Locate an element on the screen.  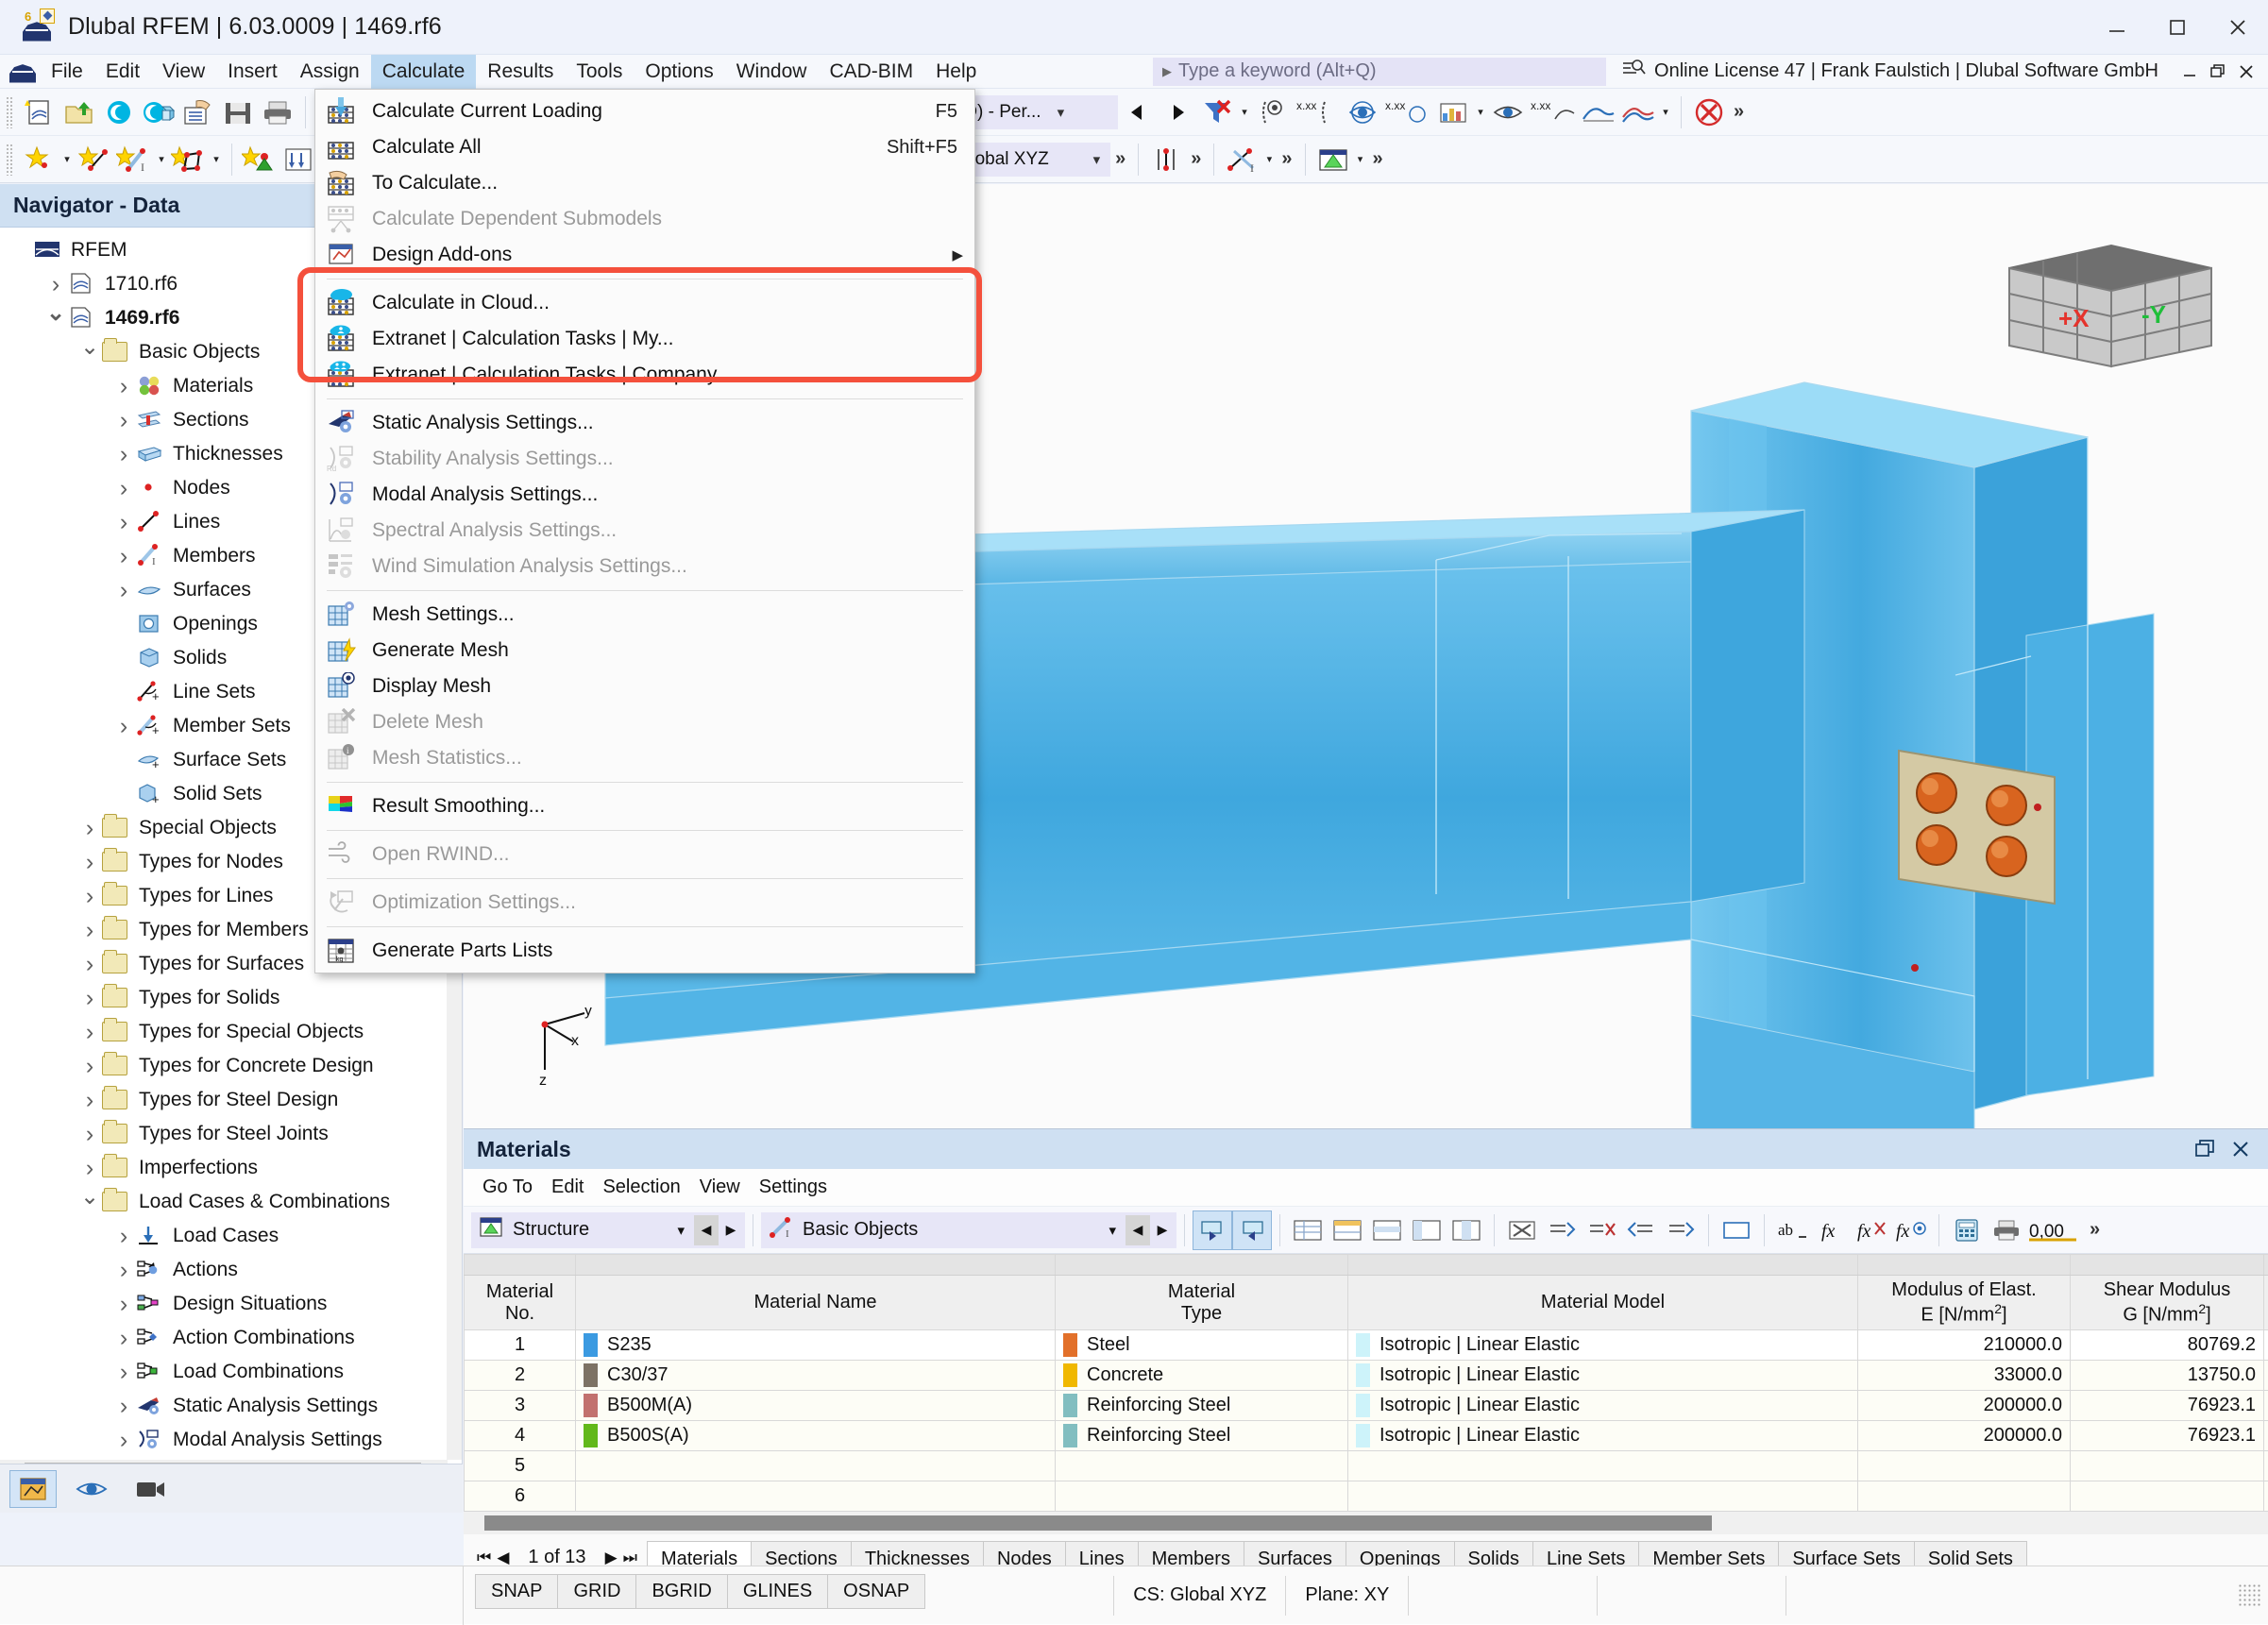
member-type-button: I is located at coordinates (1241, 159).